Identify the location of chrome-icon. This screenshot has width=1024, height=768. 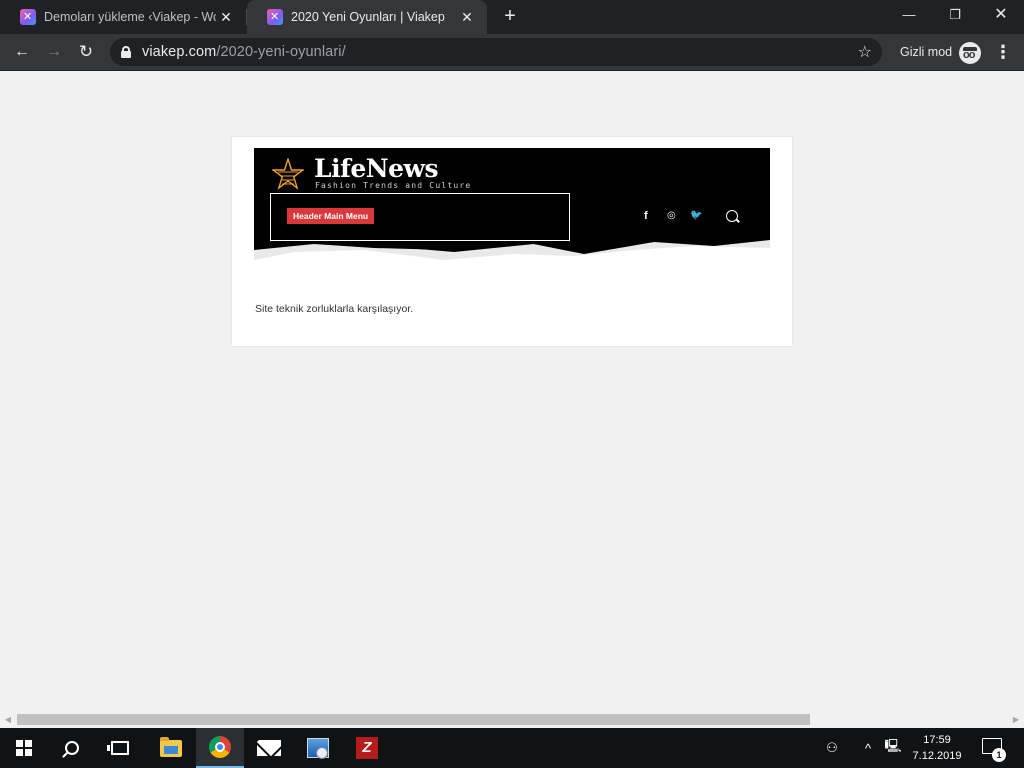
(220, 747).